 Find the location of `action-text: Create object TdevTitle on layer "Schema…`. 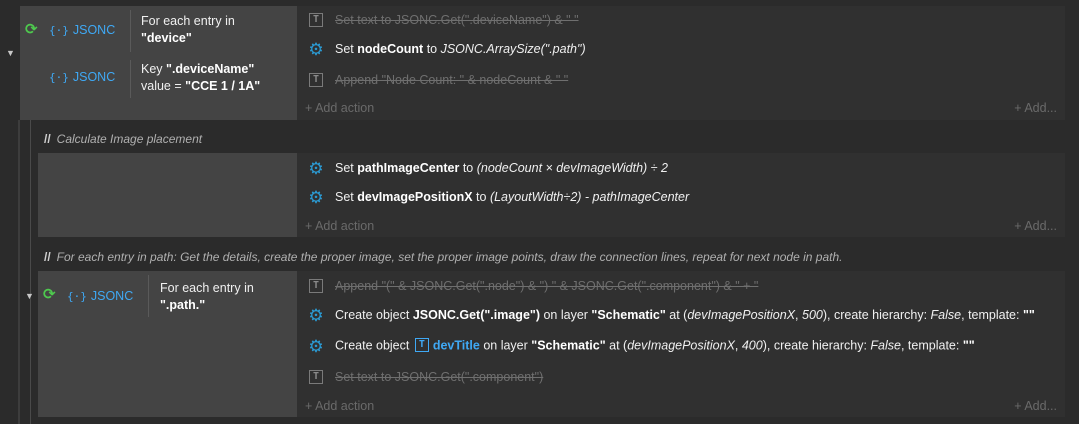

action-text: Create object TdevTitle on layer "Schema… is located at coordinates (655, 346).